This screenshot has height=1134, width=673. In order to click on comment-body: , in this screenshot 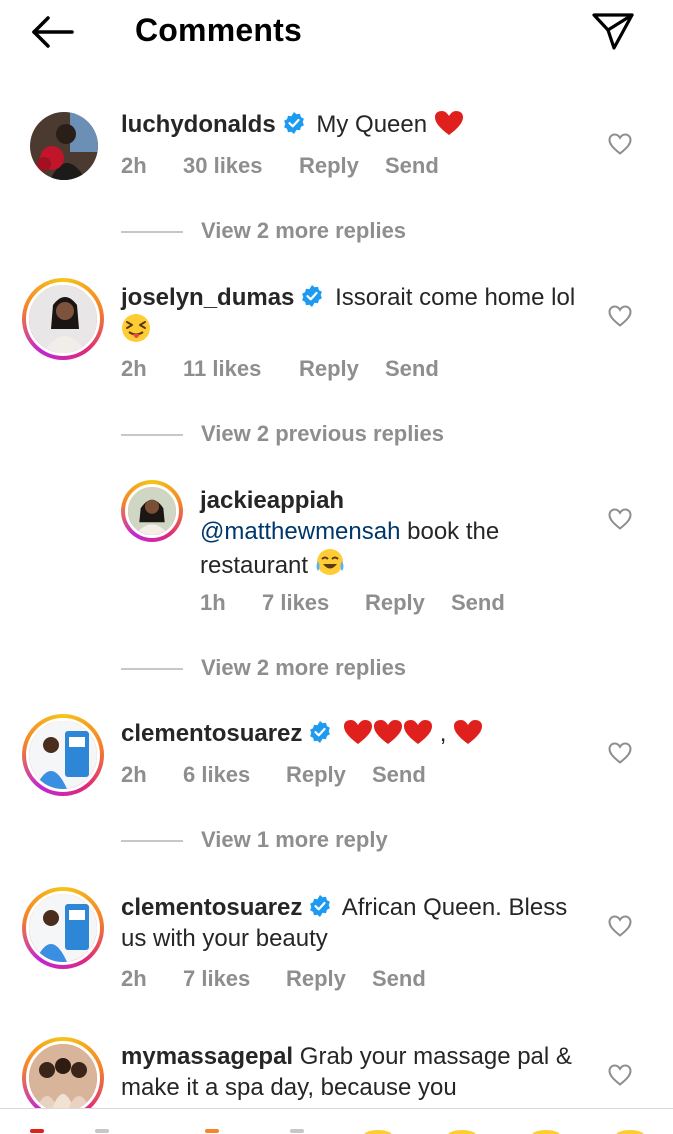, I will do `click(443, 733)`.